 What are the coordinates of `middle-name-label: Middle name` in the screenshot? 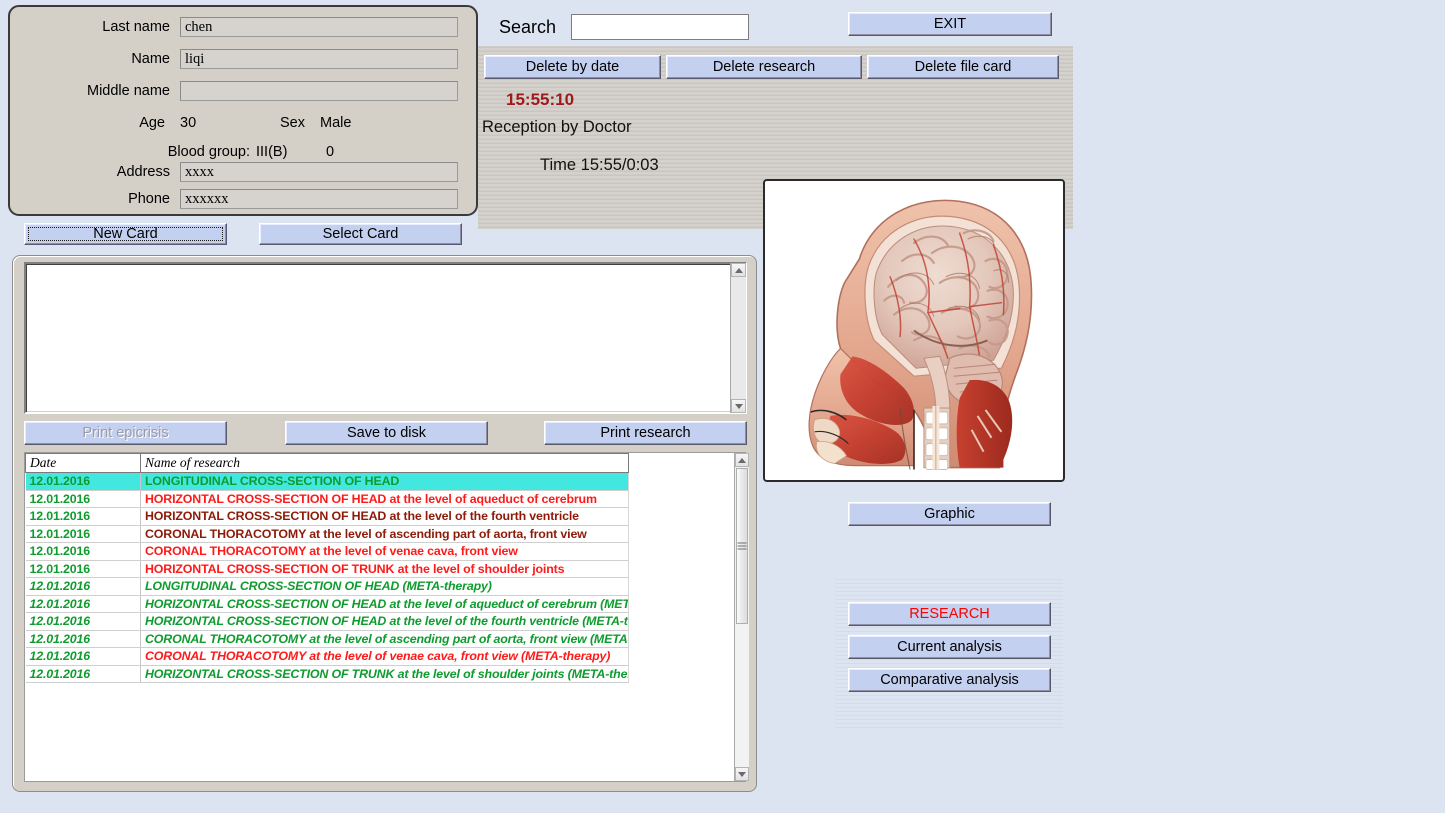 It's located at (128, 91).